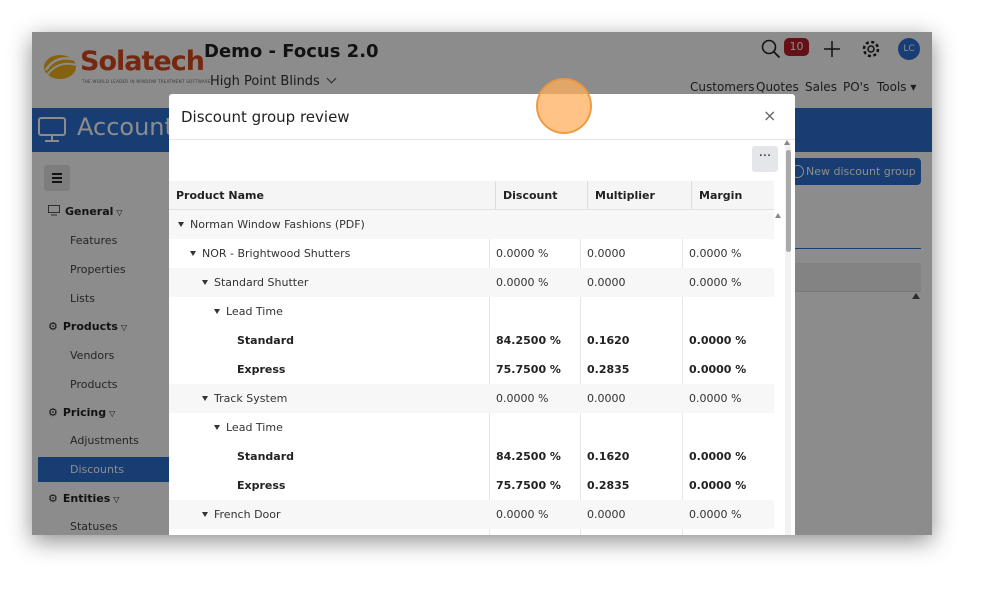 Image resolution: width=997 pixels, height=600 pixels. I want to click on cell-product-name: Track System, so click(244, 398).